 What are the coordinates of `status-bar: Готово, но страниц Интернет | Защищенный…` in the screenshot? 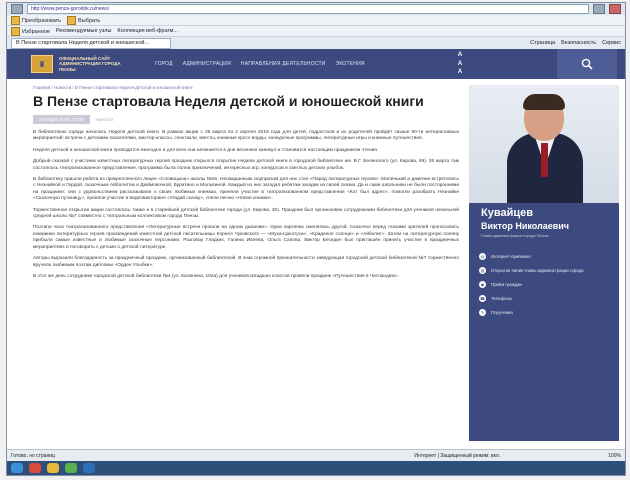 It's located at (316, 455).